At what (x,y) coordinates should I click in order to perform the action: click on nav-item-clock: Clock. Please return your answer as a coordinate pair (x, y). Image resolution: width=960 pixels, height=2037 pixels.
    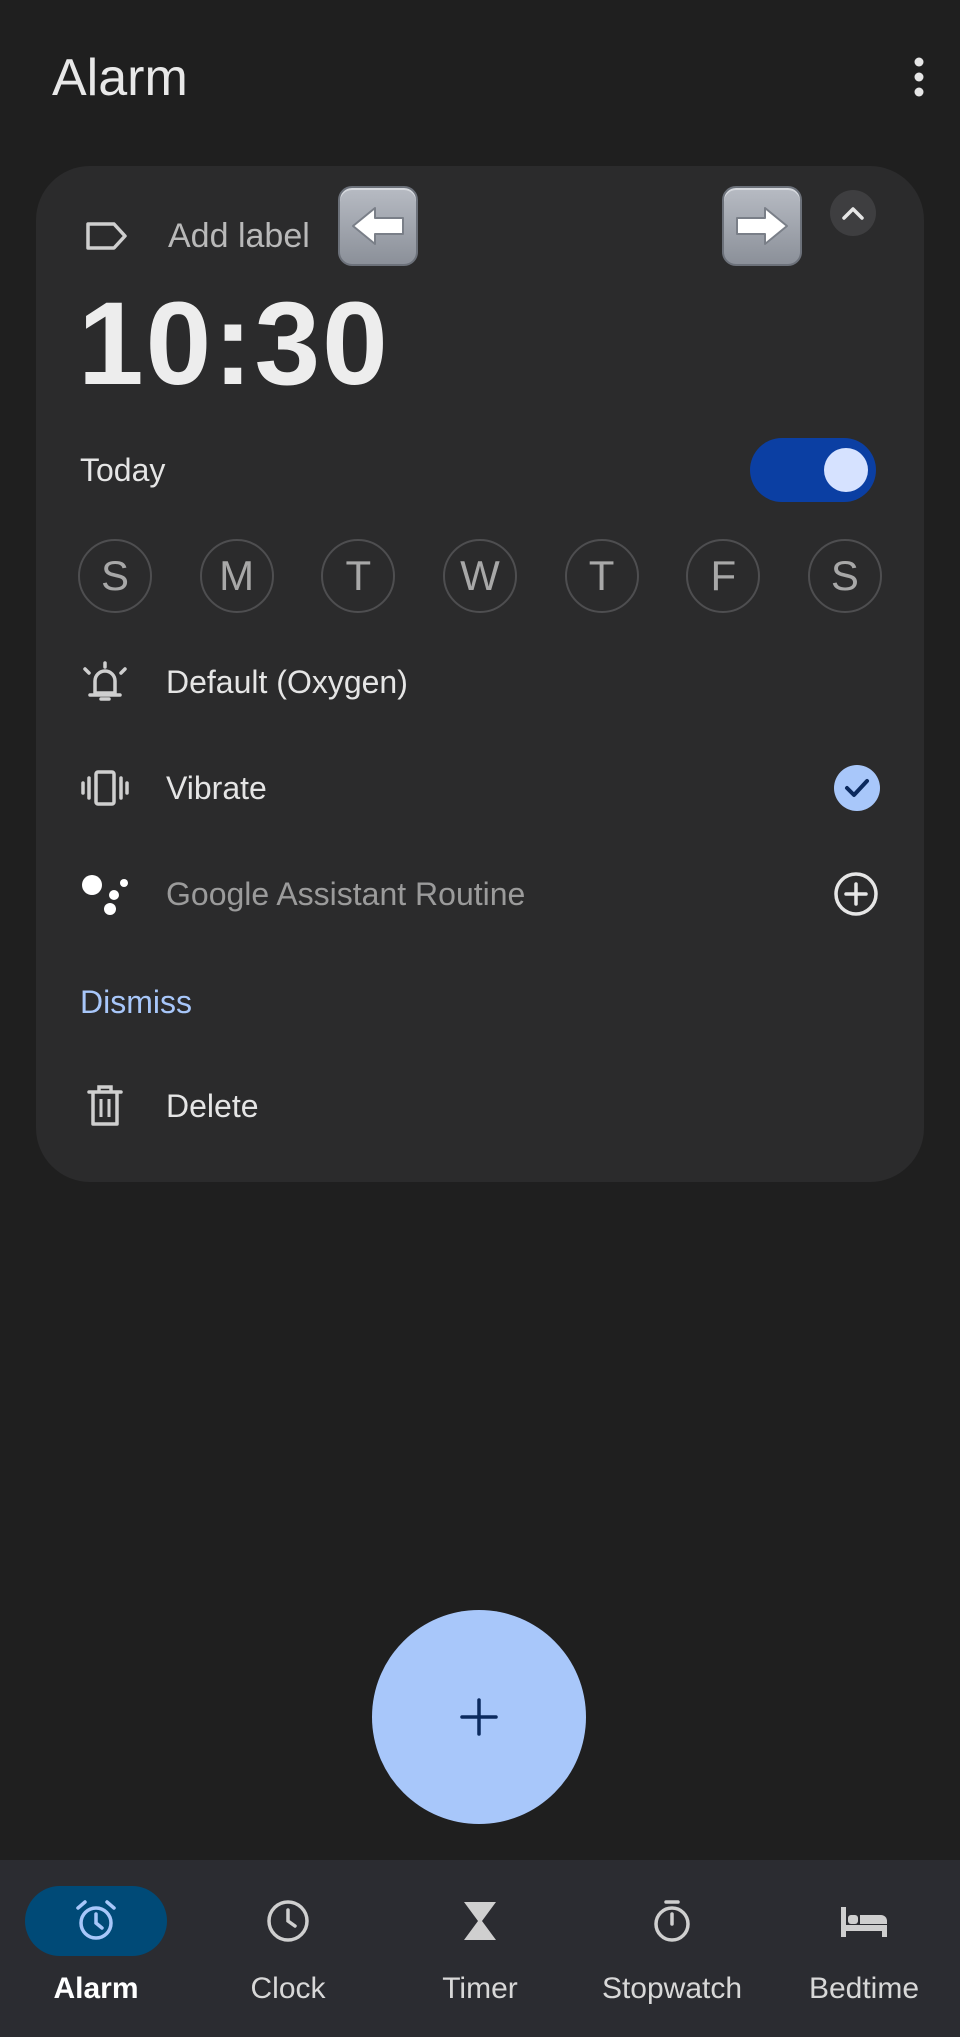
    Looking at the image, I should click on (288, 1956).